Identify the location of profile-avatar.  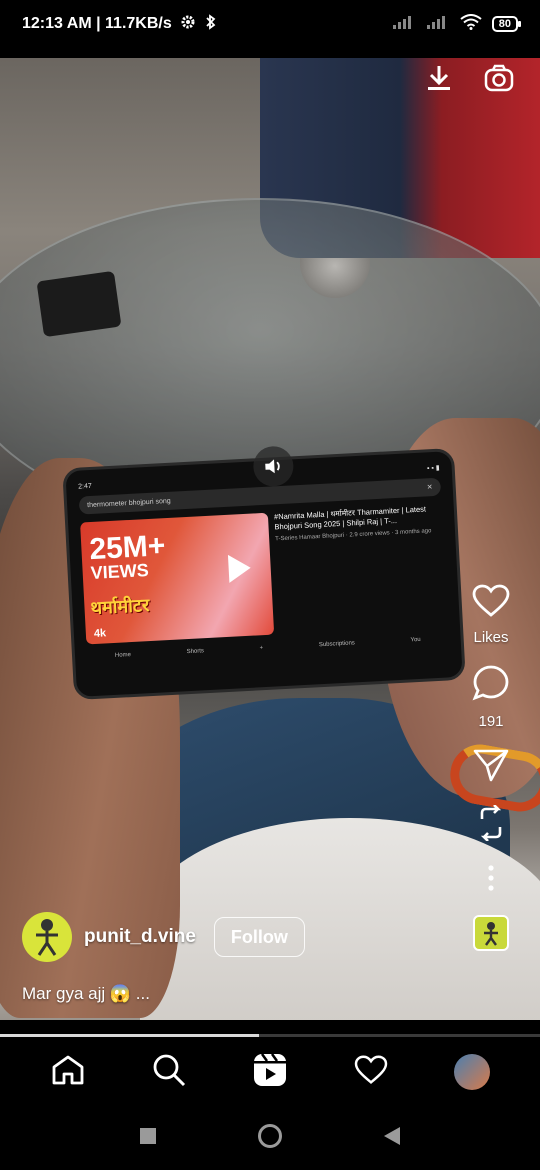
(471, 1072).